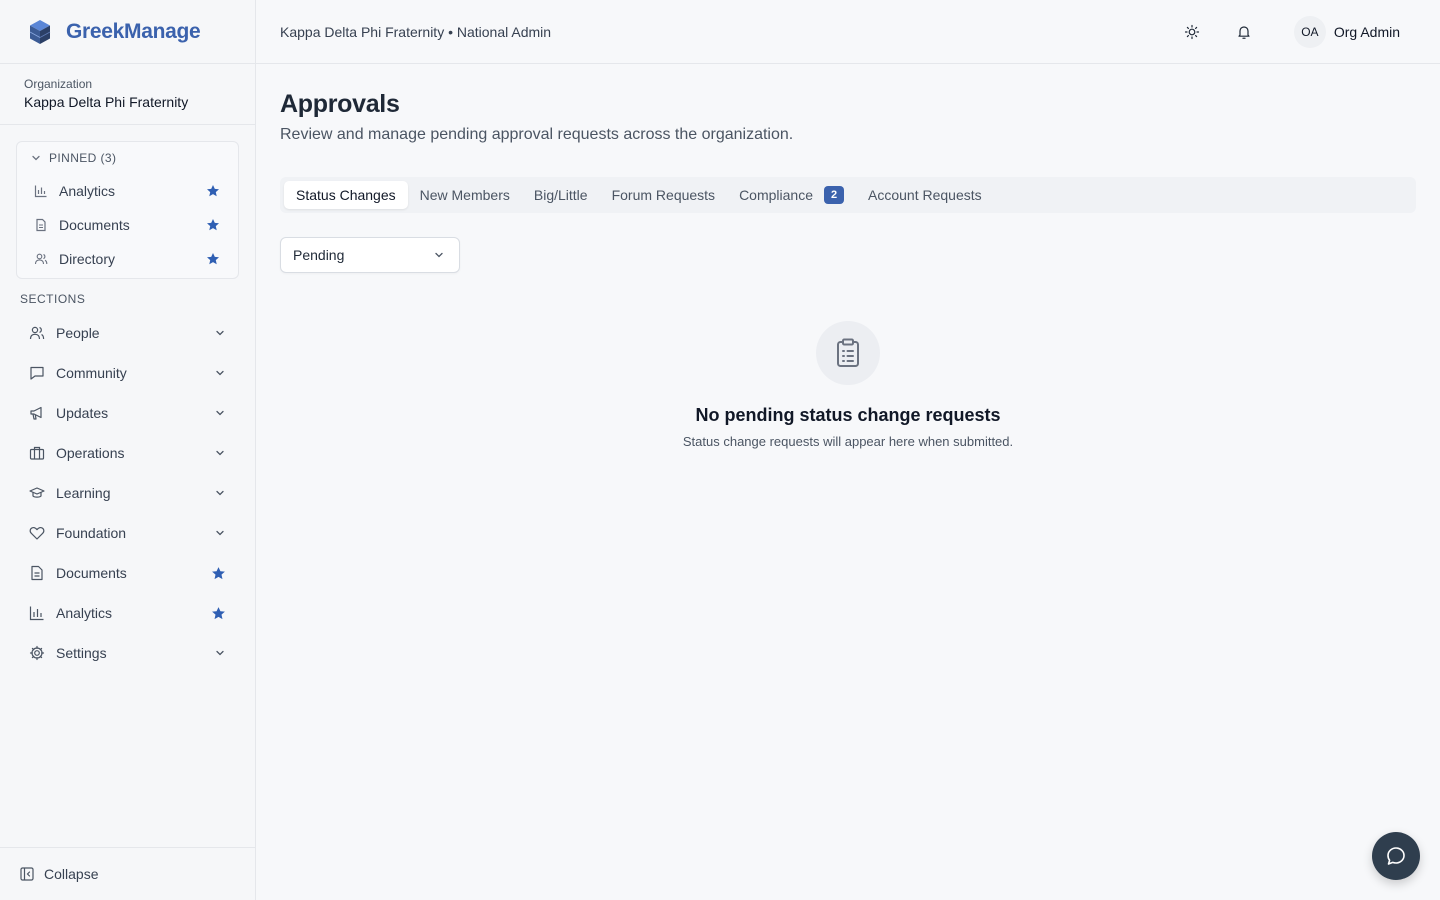 This screenshot has width=1440, height=900. What do you see at coordinates (319, 255) in the screenshot?
I see `status-filter-value: Pending` at bounding box center [319, 255].